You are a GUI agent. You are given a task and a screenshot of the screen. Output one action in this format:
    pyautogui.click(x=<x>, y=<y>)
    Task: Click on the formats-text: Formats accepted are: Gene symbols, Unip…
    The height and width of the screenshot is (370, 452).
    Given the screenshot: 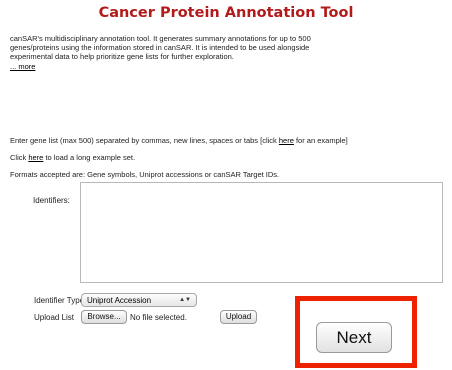 What is the action you would take?
    pyautogui.click(x=145, y=174)
    